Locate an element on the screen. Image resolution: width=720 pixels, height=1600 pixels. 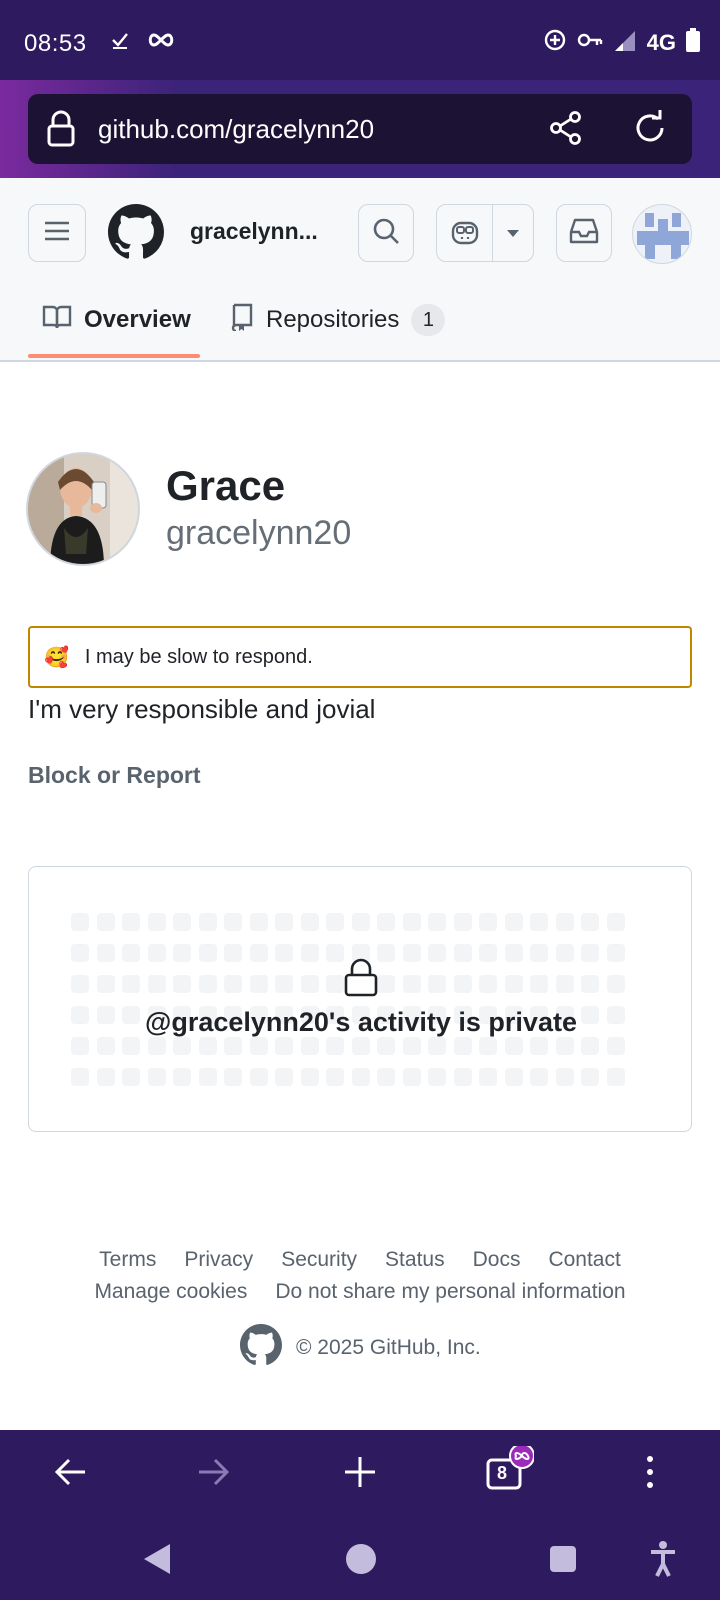
copilot-icon is located at coordinates (464, 233).